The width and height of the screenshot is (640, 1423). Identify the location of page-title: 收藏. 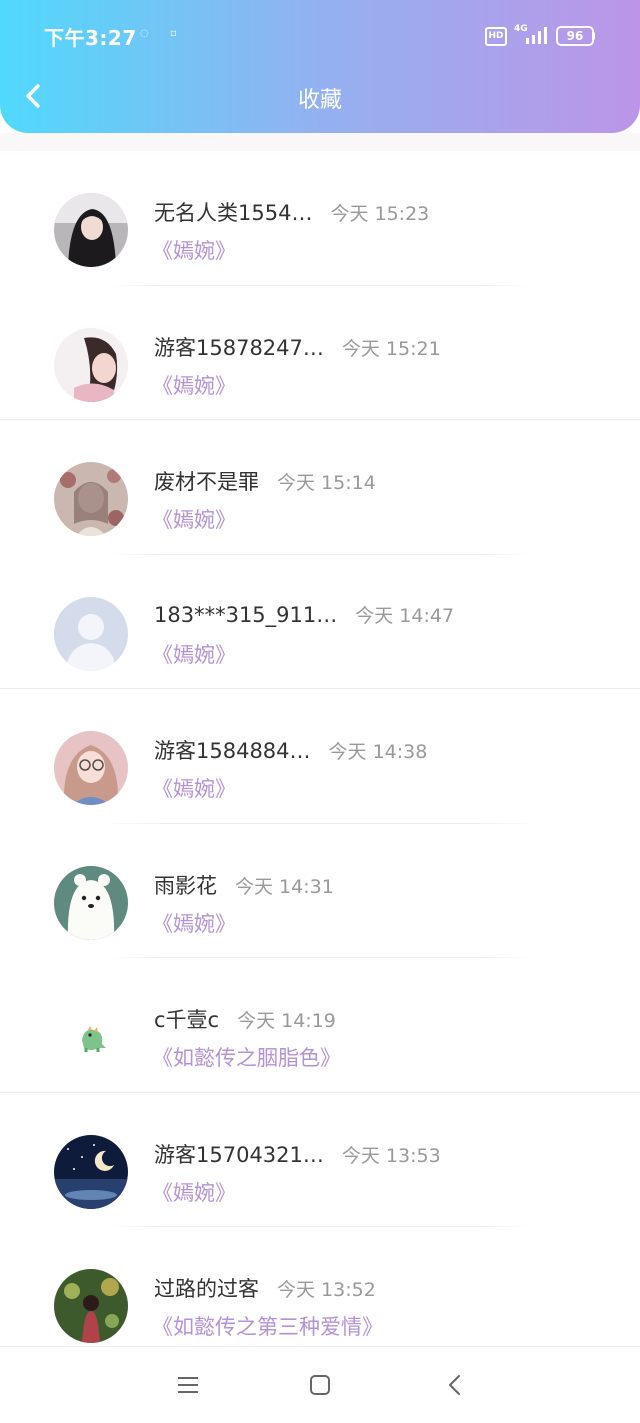
(319, 100).